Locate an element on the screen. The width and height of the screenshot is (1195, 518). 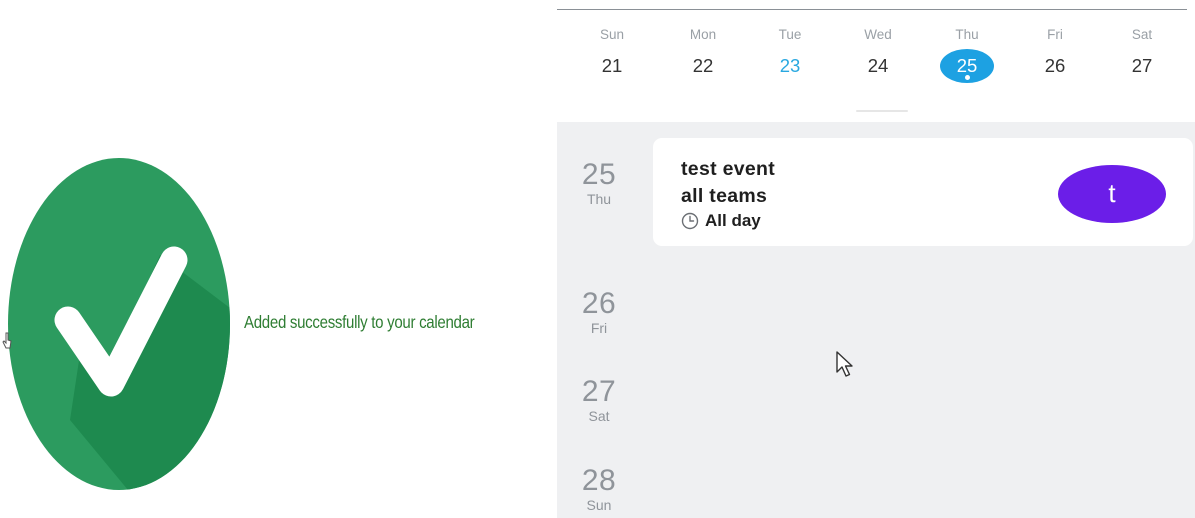
event-time: All day is located at coordinates (733, 220).